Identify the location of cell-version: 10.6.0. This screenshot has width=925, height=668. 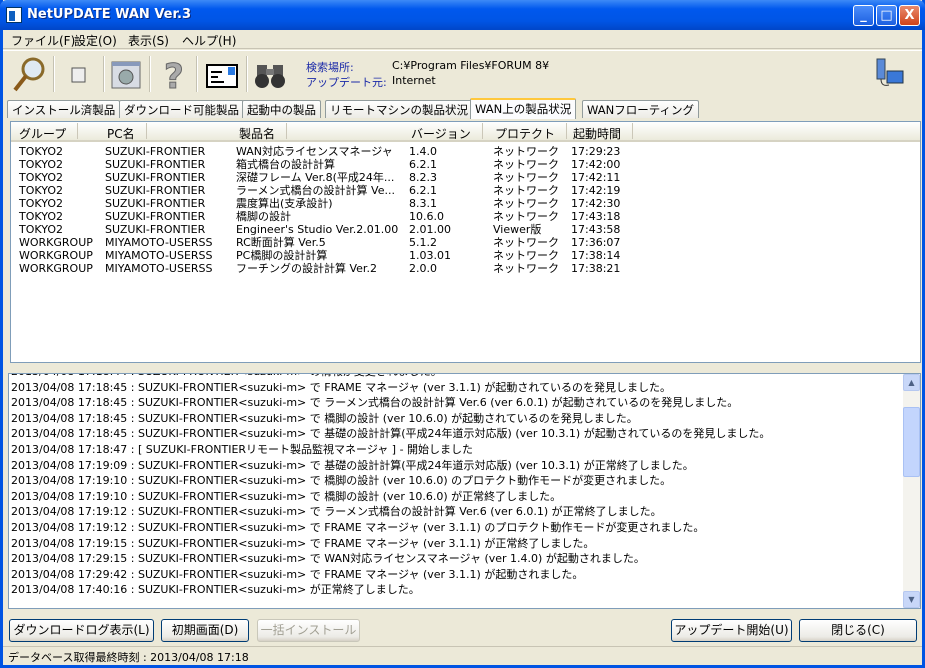
(426, 216).